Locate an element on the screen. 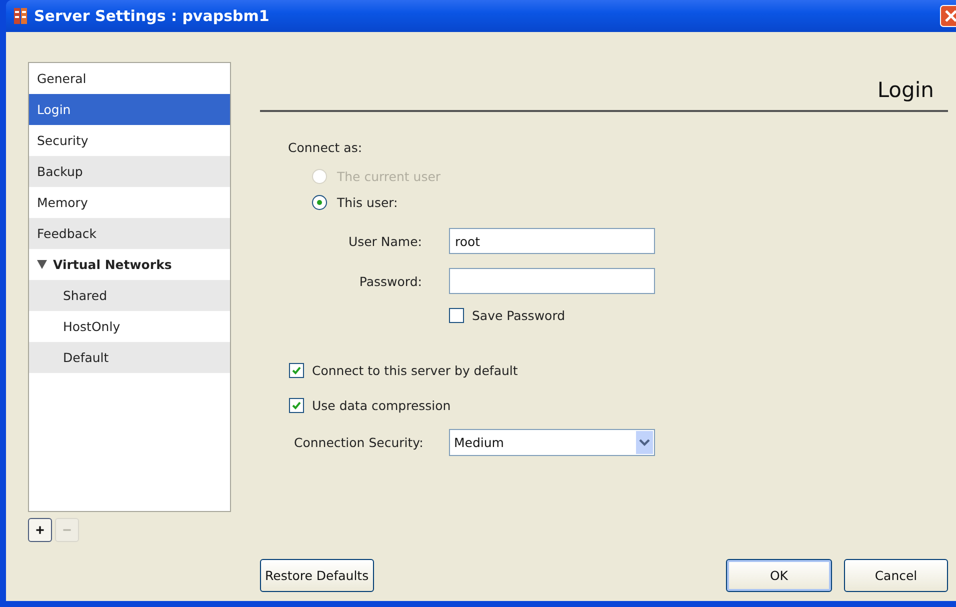 The image size is (956, 607). input-field: root is located at coordinates (552, 241).